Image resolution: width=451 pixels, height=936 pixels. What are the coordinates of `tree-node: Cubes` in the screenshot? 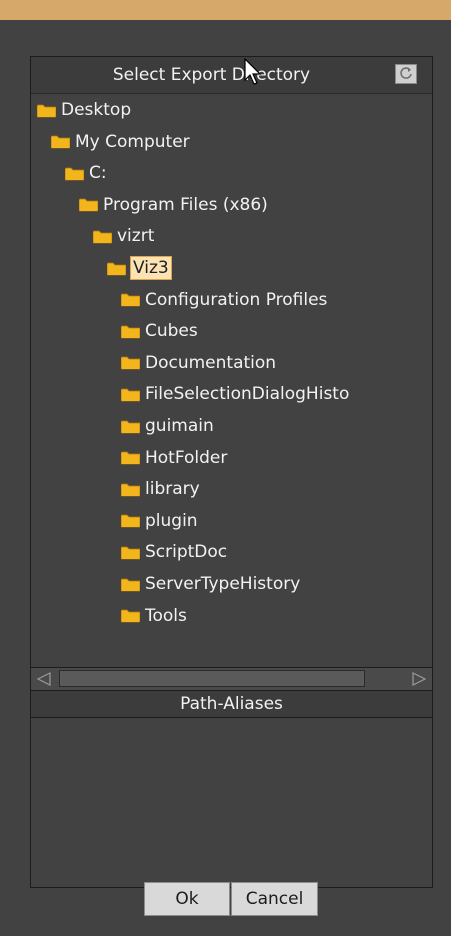 It's located at (159, 331).